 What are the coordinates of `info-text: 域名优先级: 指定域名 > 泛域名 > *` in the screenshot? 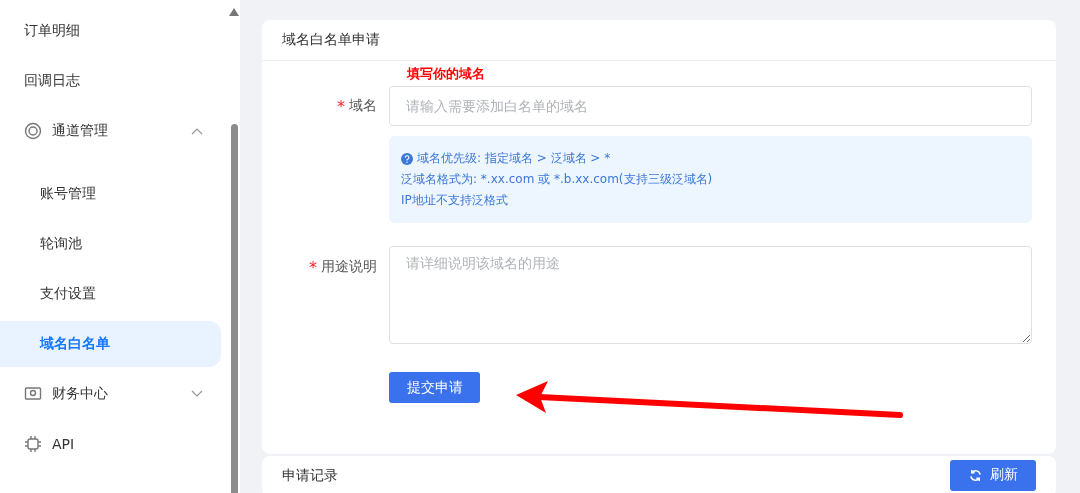 It's located at (710, 158).